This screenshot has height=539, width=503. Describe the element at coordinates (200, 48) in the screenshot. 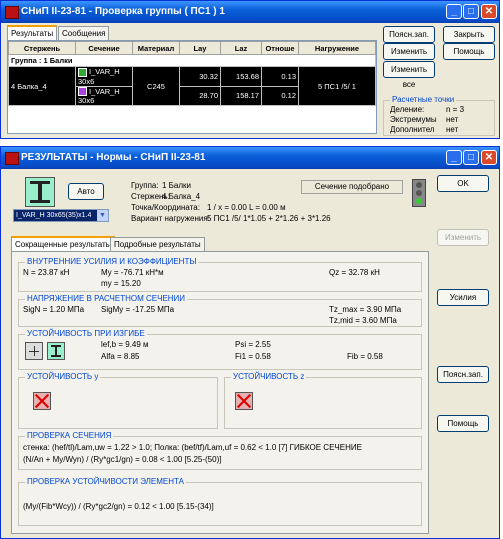

I see `col-lay: Lay` at that location.